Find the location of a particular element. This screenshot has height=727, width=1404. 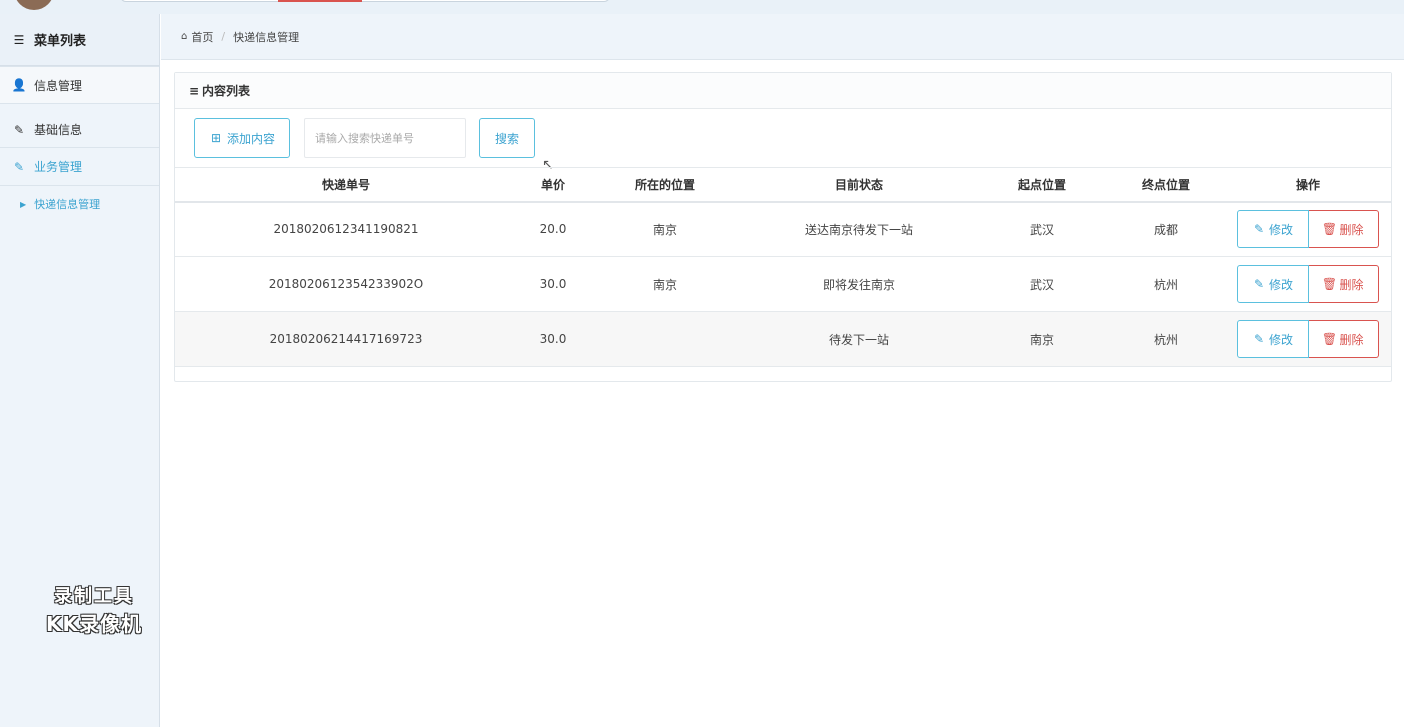

cell-status: 即将发往南京 is located at coordinates (859, 284).